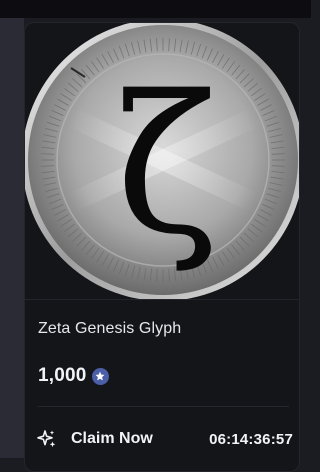 This screenshot has height=472, width=320. Describe the element at coordinates (155, 9) in the screenshot. I see `top-bar` at that location.